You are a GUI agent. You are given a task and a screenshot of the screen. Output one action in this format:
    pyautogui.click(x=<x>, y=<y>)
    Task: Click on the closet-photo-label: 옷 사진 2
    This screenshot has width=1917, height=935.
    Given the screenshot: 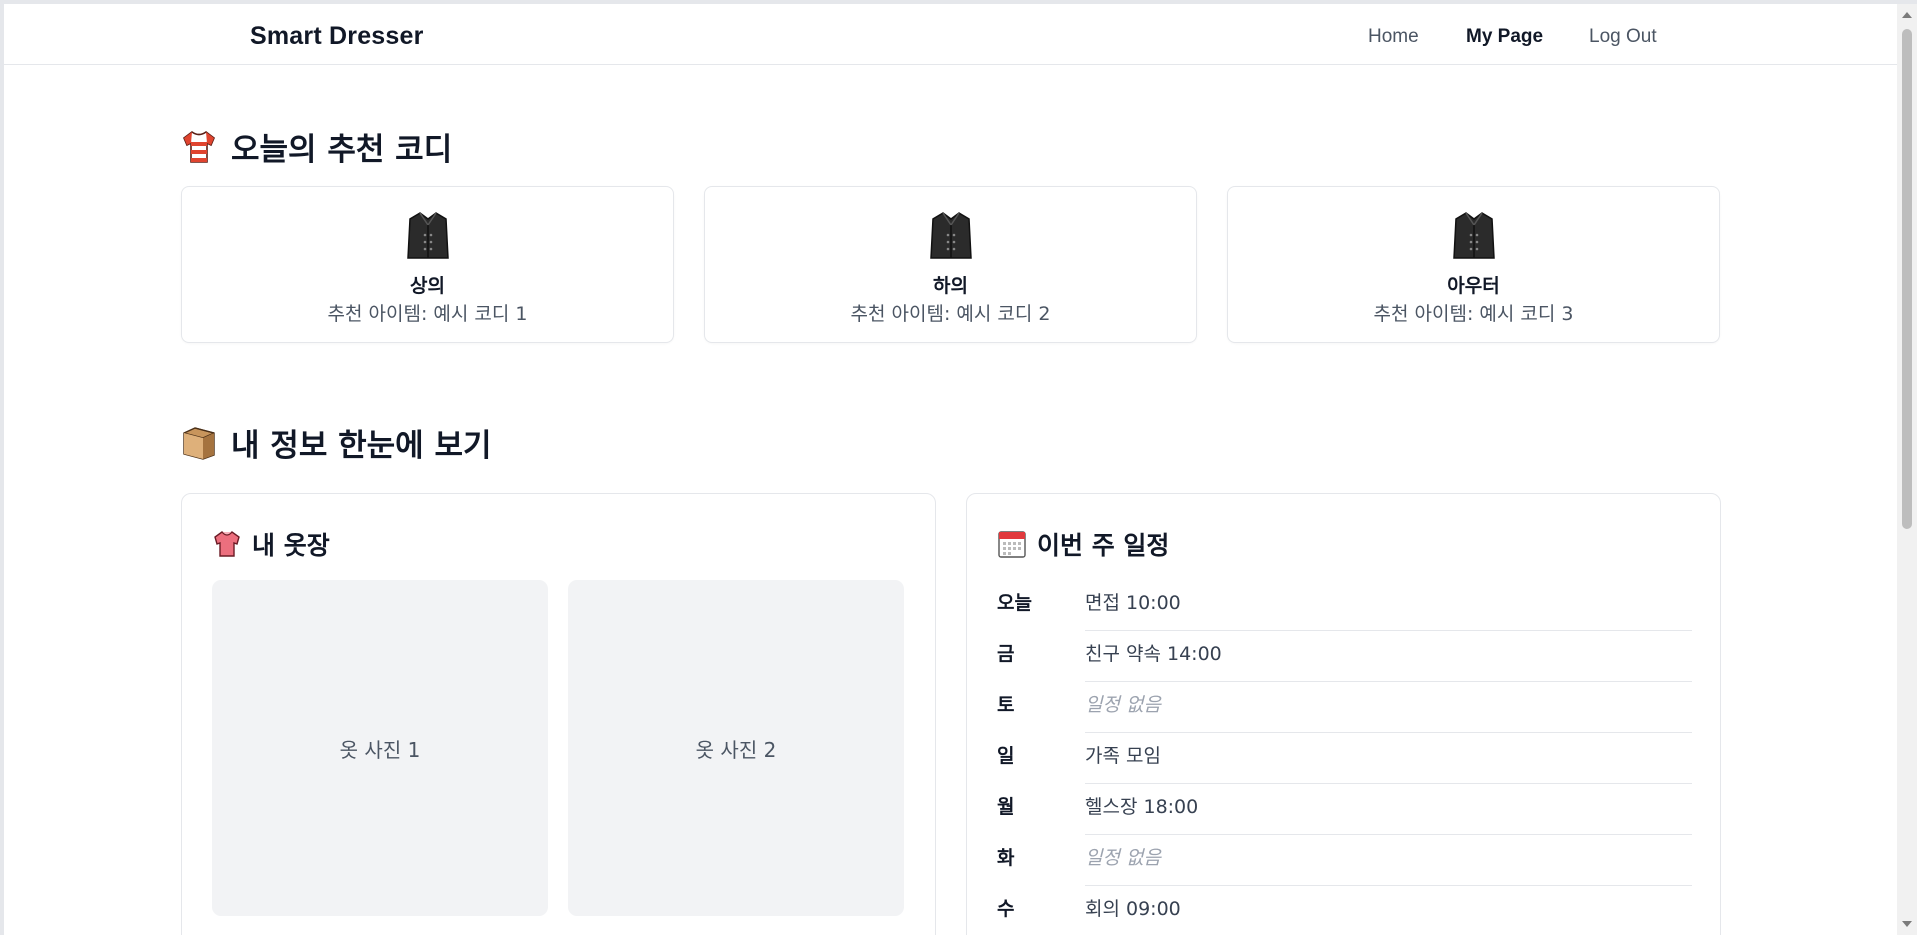 What is the action you would take?
    pyautogui.click(x=736, y=749)
    